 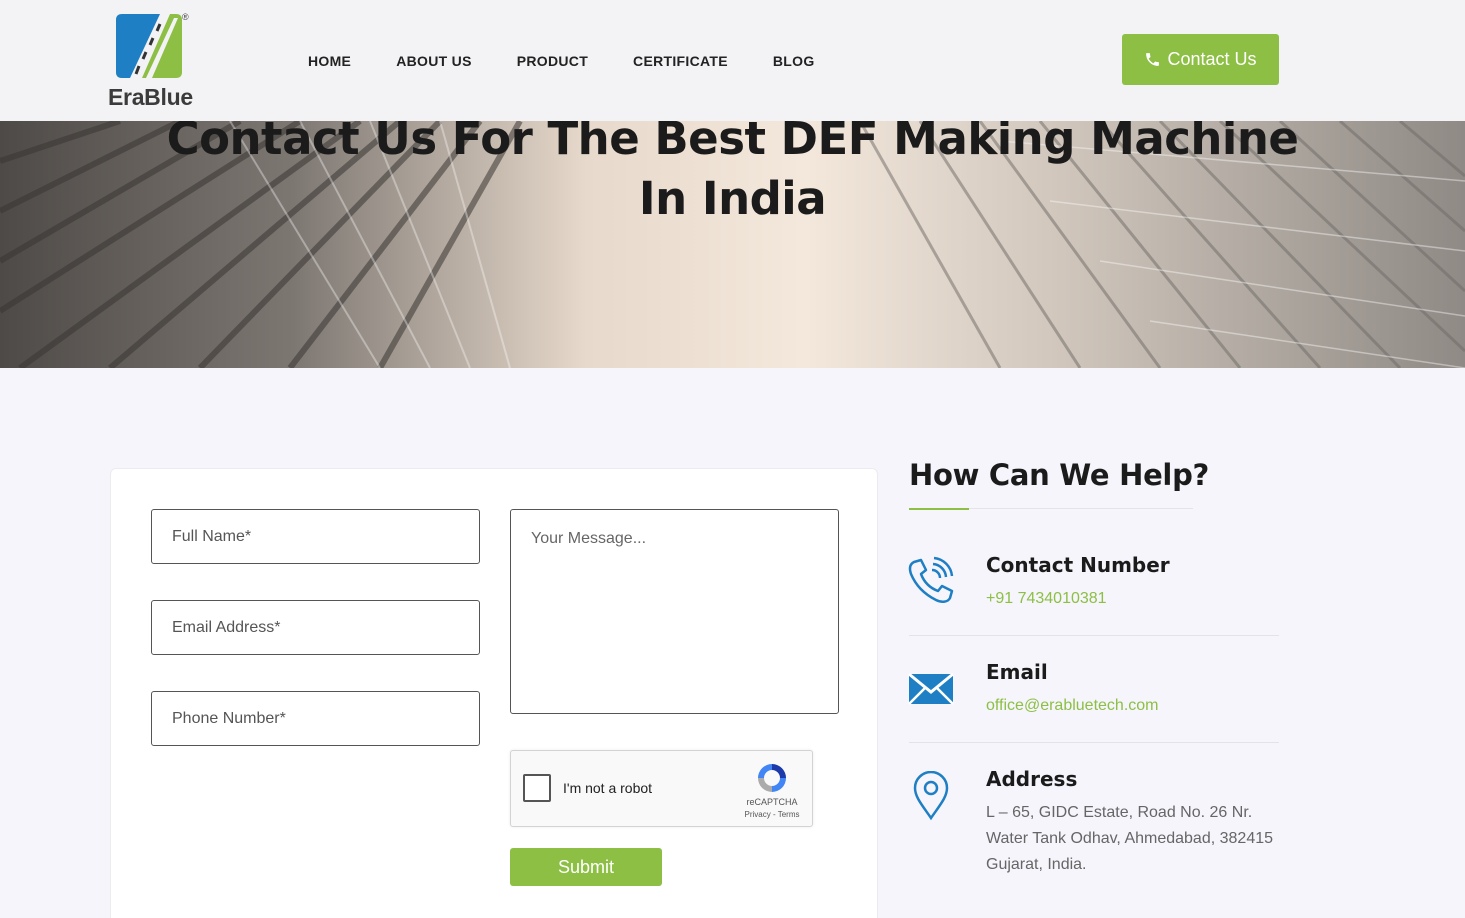 What do you see at coordinates (212, 536) in the screenshot?
I see `full-name-placeholder: Full Name*` at bounding box center [212, 536].